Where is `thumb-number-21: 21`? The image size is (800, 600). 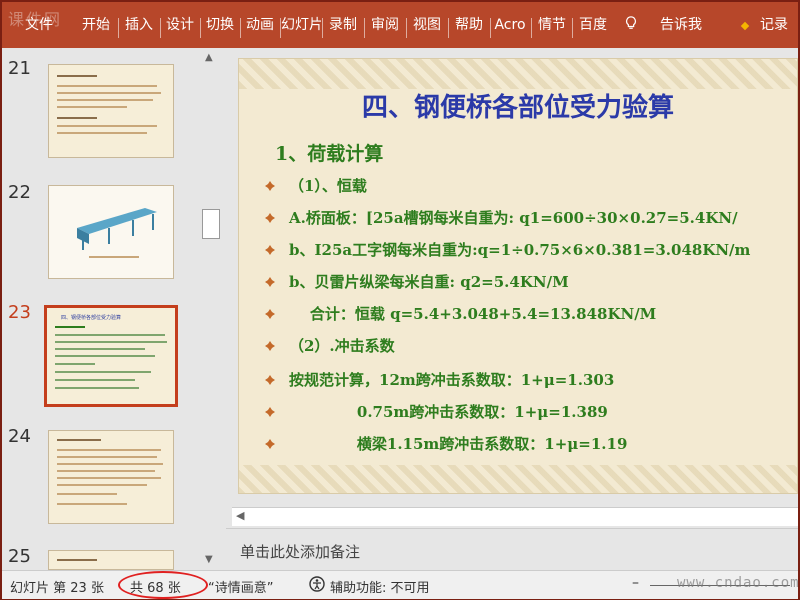 thumb-number-21: 21 is located at coordinates (19, 68).